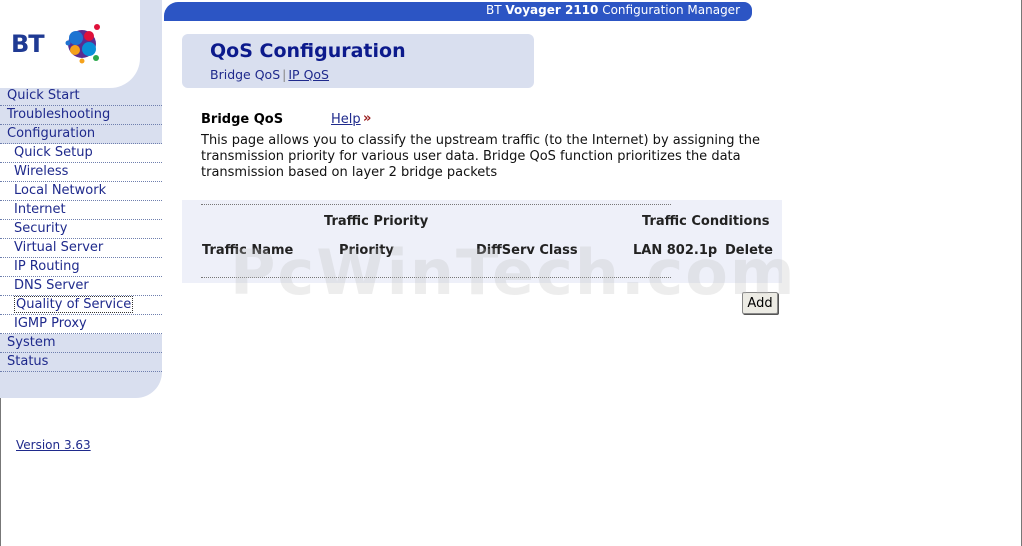  I want to click on section-heading: Bridge QoS, so click(242, 119).